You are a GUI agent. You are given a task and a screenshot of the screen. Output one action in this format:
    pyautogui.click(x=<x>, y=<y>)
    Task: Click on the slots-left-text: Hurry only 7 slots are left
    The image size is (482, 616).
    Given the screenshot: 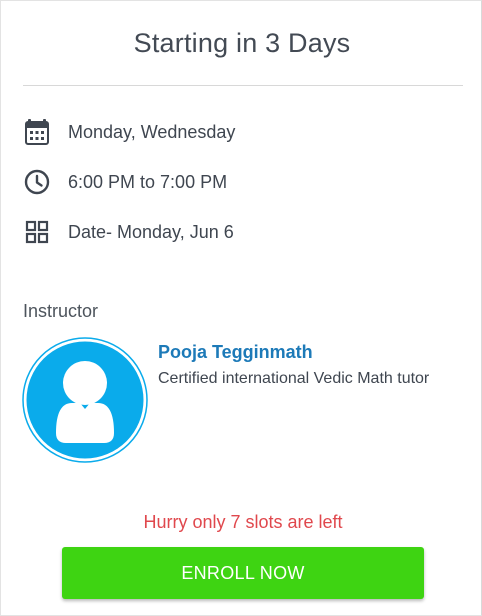 What is the action you would take?
    pyautogui.click(x=243, y=522)
    